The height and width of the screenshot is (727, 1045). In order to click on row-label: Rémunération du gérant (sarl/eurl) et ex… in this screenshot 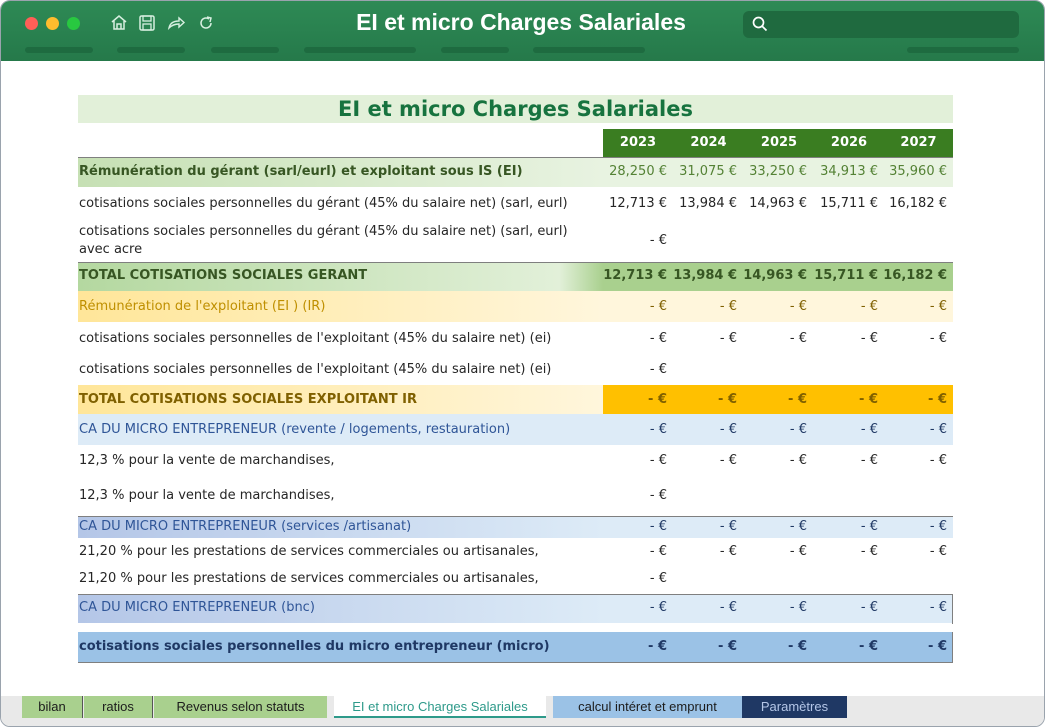, I will do `click(300, 171)`.